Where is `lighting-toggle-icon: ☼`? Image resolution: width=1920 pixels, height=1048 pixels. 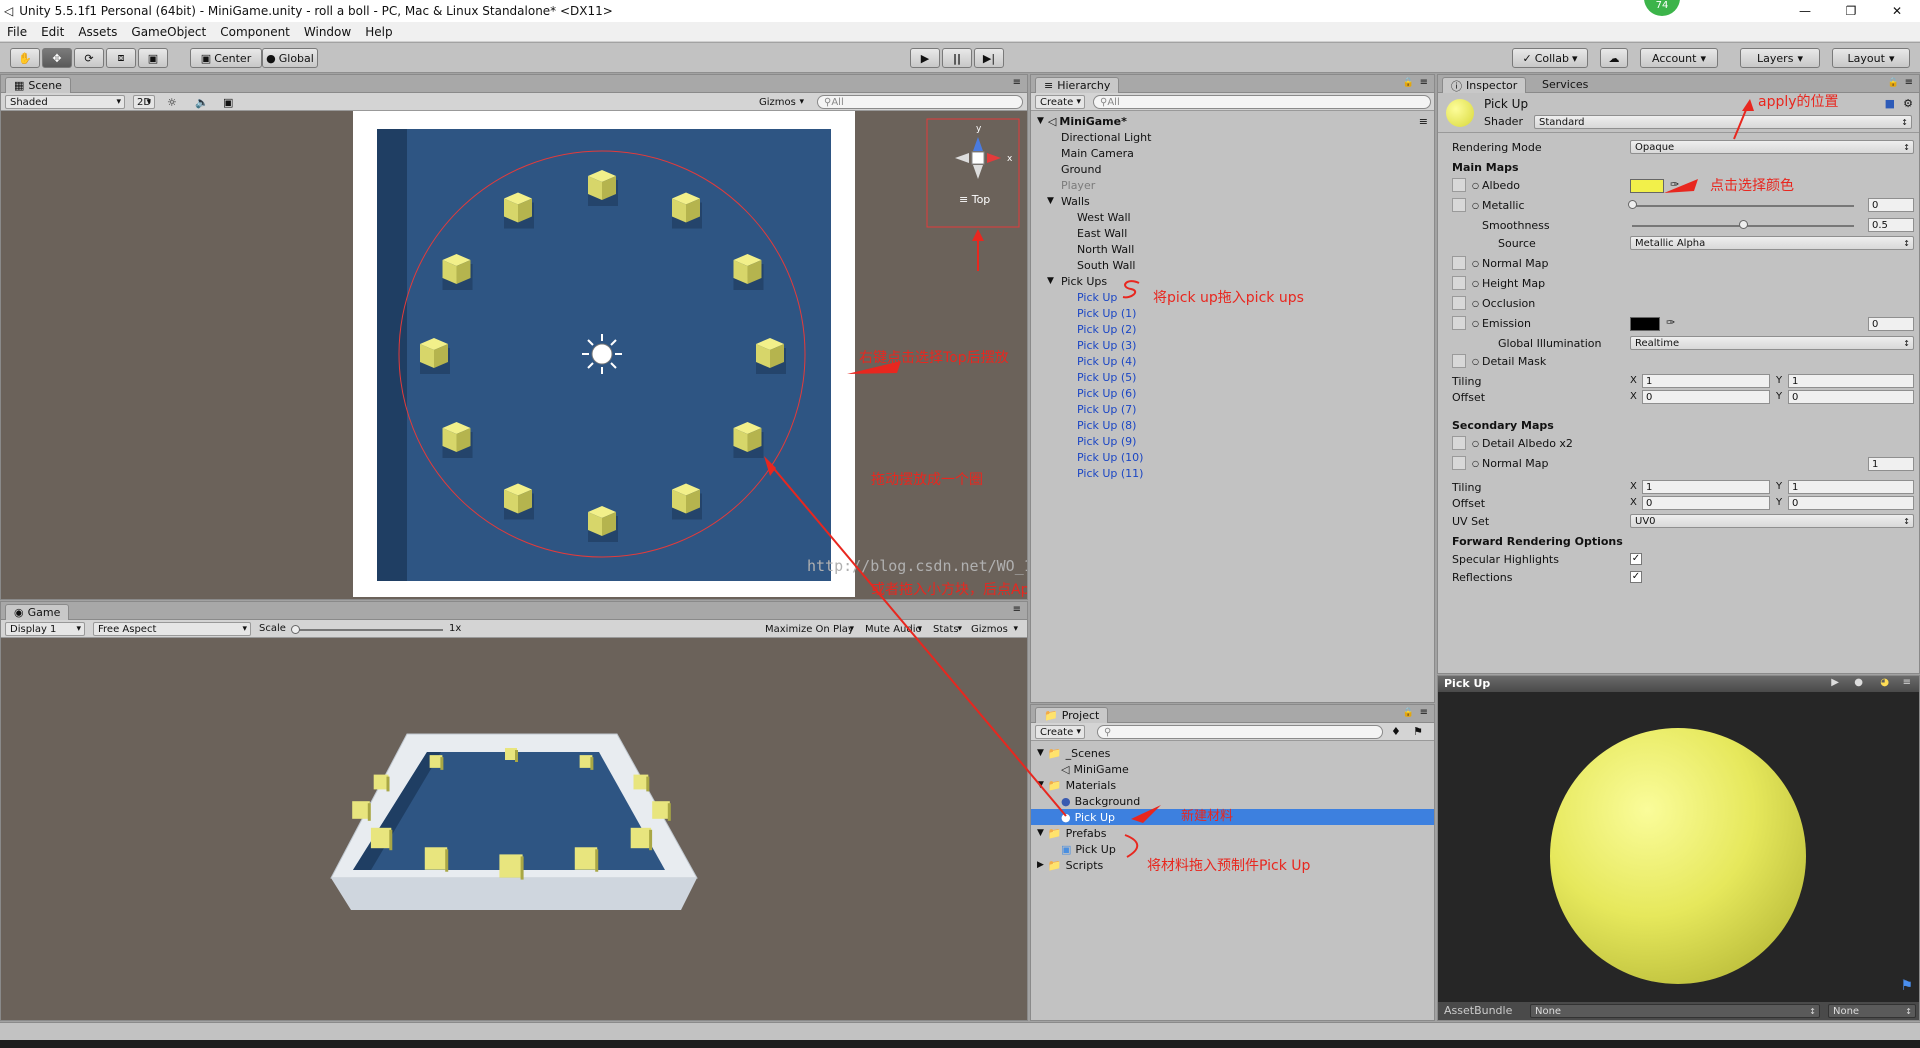
lighting-toggle-icon: ☼ is located at coordinates (172, 102).